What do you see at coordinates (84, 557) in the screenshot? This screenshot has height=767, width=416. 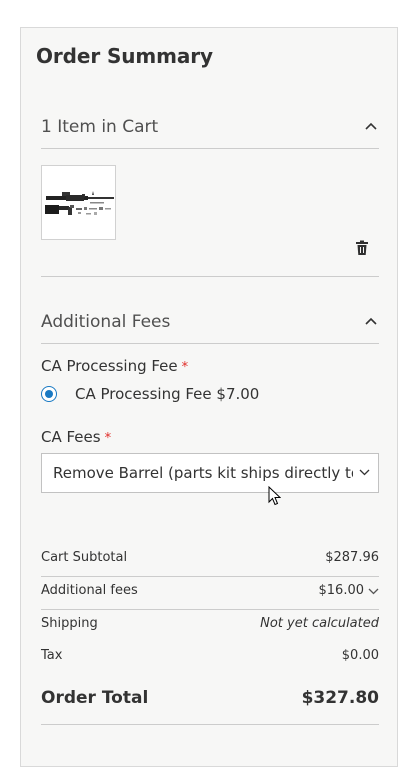 I see `cart-subtotal-label: Cart Subtotal` at bounding box center [84, 557].